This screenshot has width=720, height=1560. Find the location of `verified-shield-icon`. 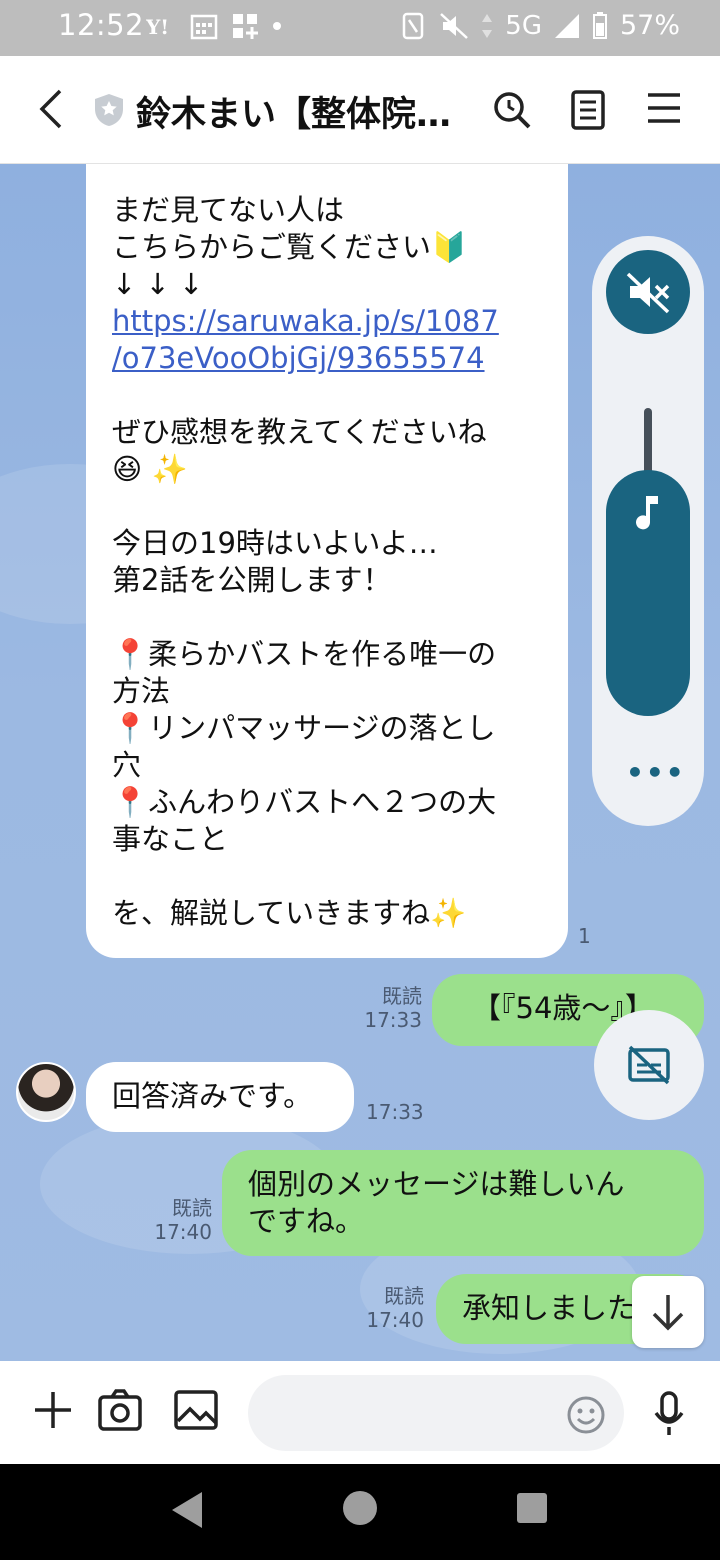

verified-shield-icon is located at coordinates (109, 110).